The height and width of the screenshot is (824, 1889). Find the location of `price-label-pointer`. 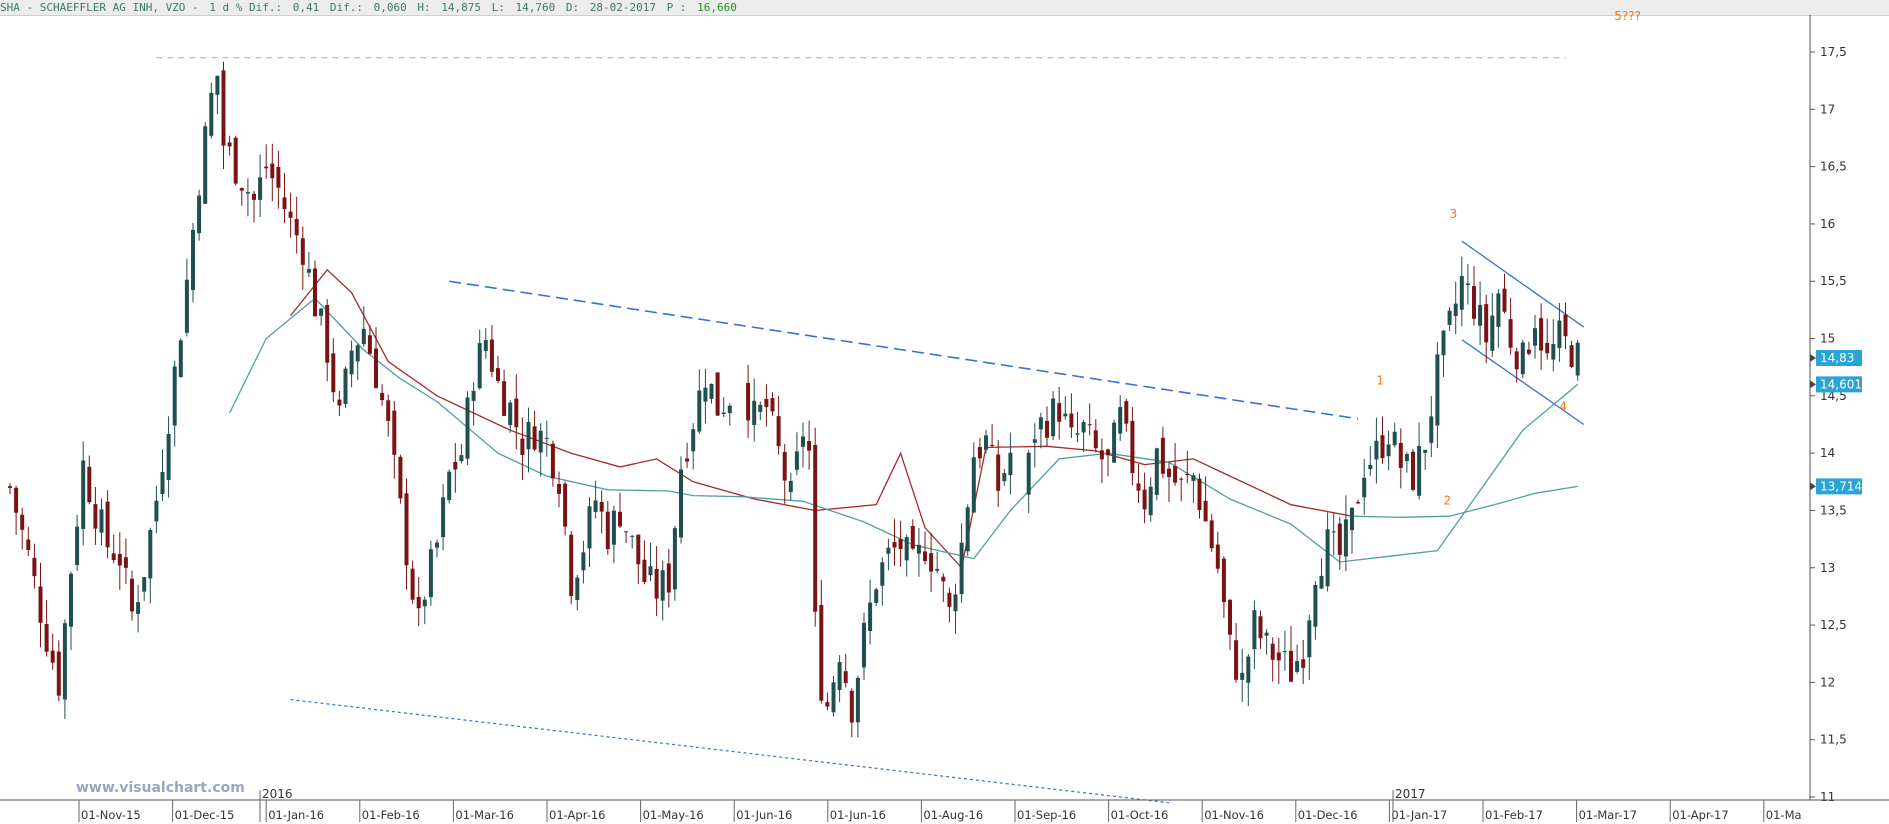

price-label-pointer is located at coordinates (1813, 486).